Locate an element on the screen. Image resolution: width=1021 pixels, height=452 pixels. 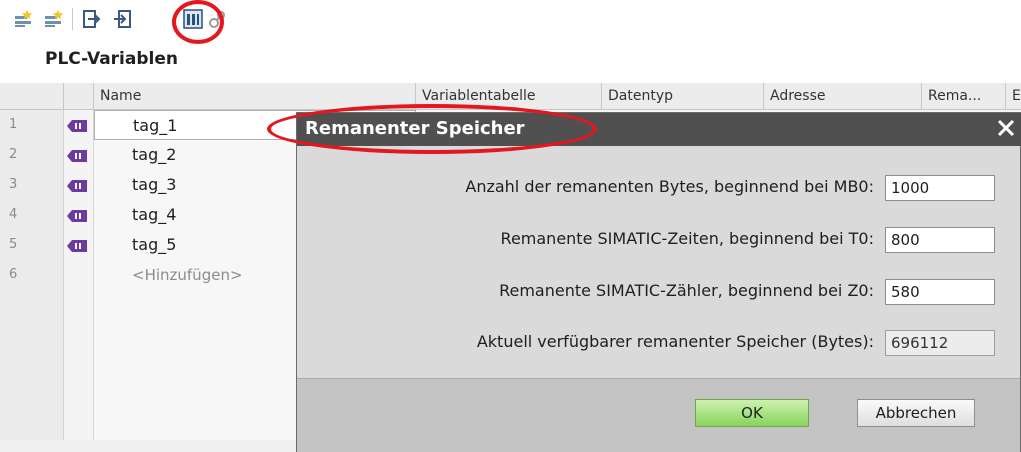
row-icon-empty is located at coordinates (79, 275).